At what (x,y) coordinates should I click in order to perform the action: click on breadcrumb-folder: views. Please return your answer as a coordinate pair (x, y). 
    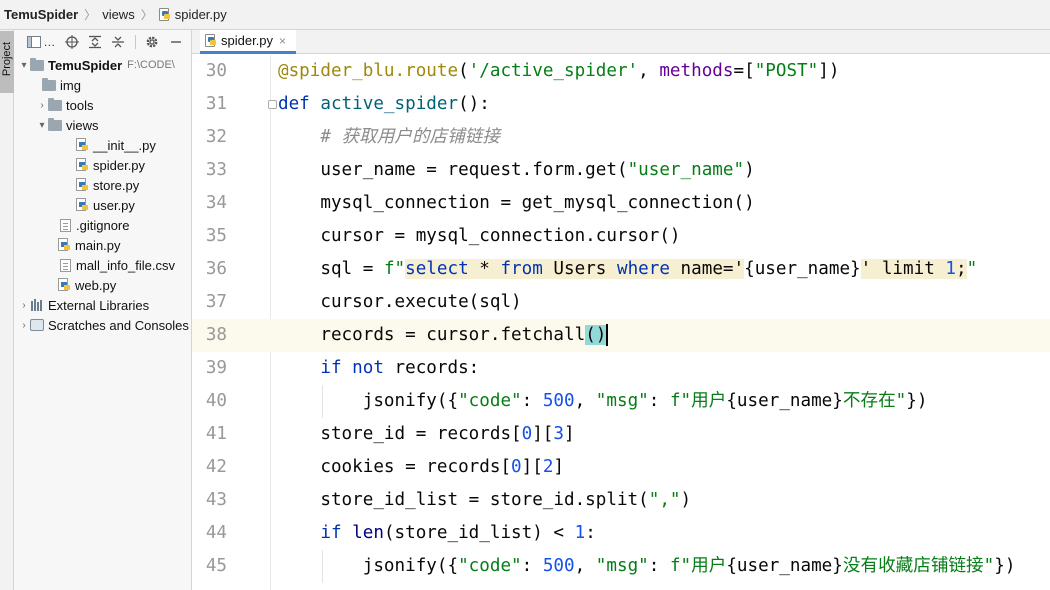
    Looking at the image, I should click on (118, 14).